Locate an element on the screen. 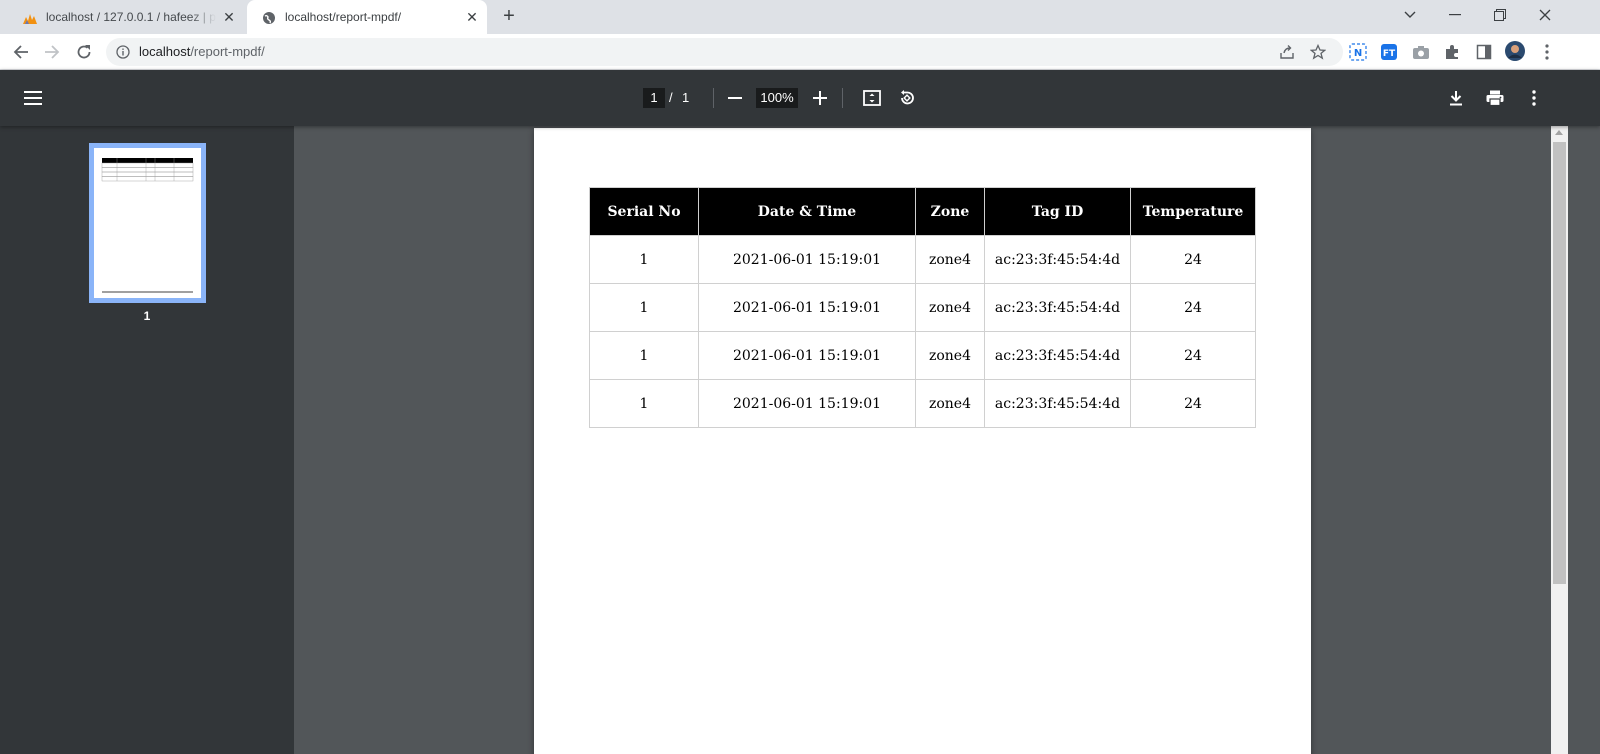 Image resolution: width=1600 pixels, height=754 pixels. zoom-input: 100% is located at coordinates (777, 98).